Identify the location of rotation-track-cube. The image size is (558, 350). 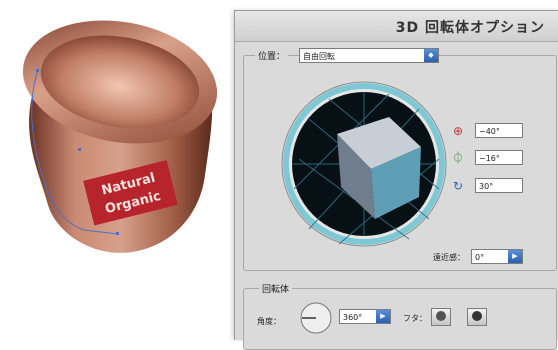
(364, 164).